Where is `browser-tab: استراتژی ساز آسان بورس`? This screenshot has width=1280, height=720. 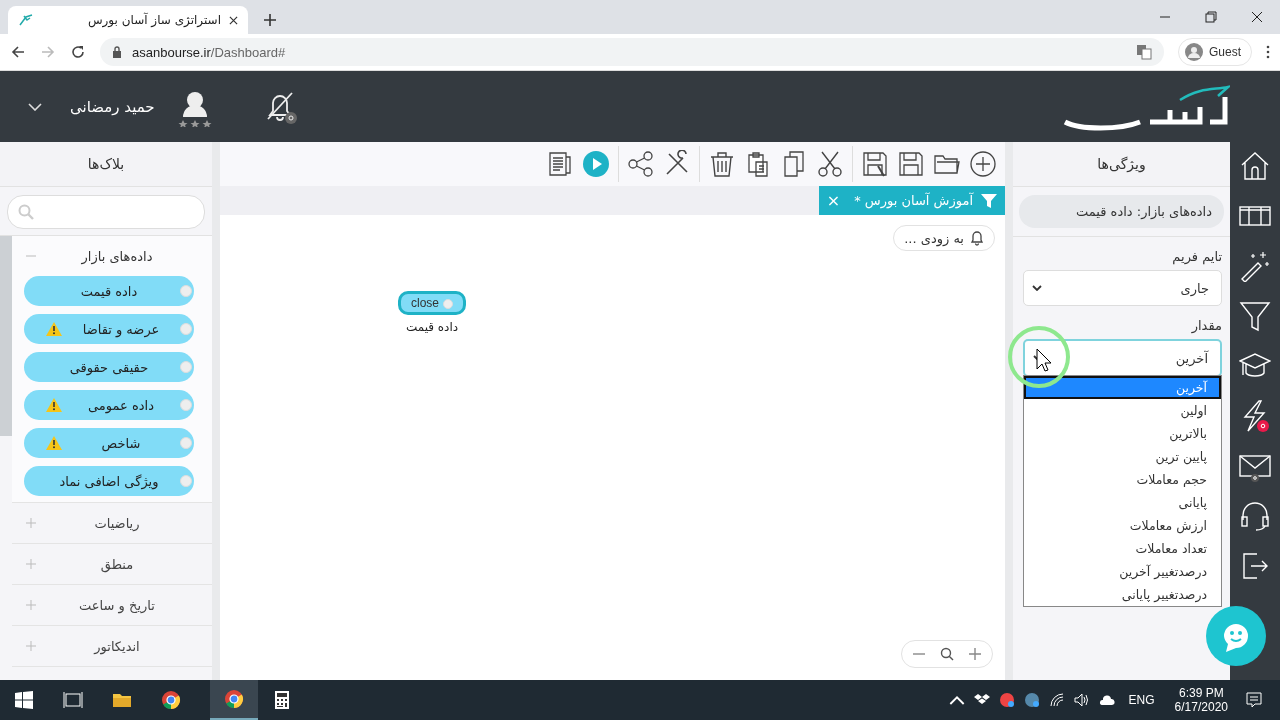
browser-tab: استراتژی ساز آسان بورس is located at coordinates (128, 20).